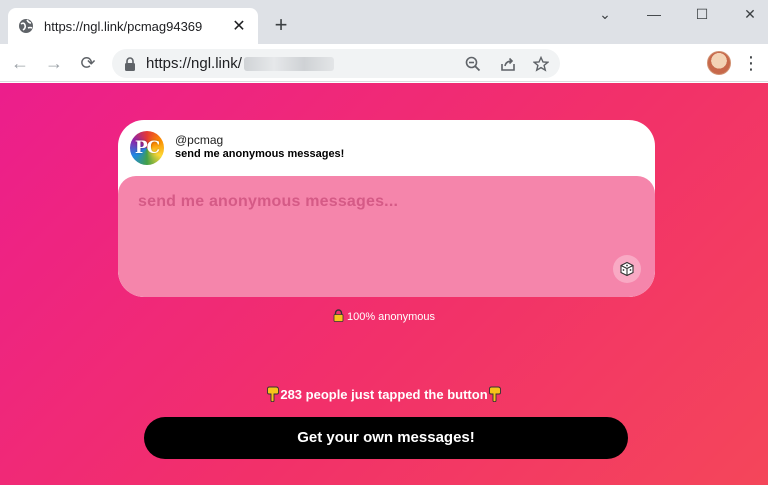 The height and width of the screenshot is (485, 768). I want to click on url-text: https://ngl.link/, so click(194, 63).